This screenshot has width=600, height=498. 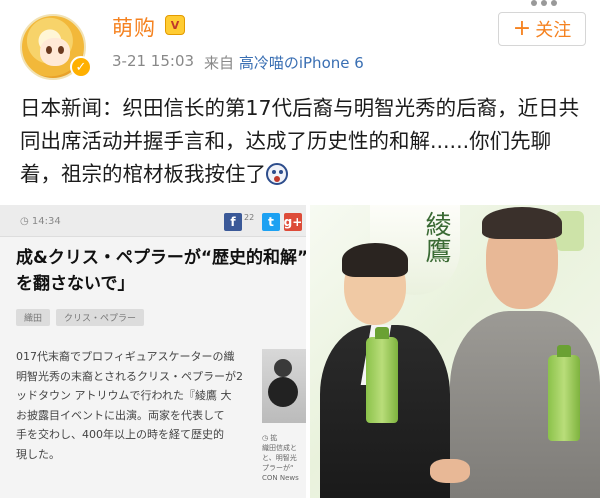 What do you see at coordinates (75, 284) in the screenshot?
I see `news-headline-line: を翻さないで」` at bounding box center [75, 284].